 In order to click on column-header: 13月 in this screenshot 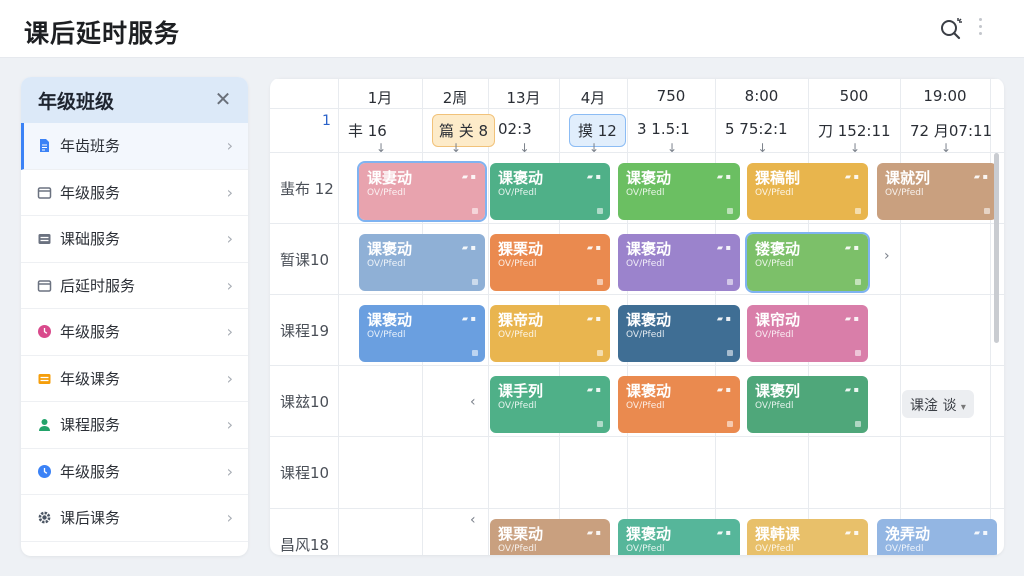, I will do `click(523, 97)`.